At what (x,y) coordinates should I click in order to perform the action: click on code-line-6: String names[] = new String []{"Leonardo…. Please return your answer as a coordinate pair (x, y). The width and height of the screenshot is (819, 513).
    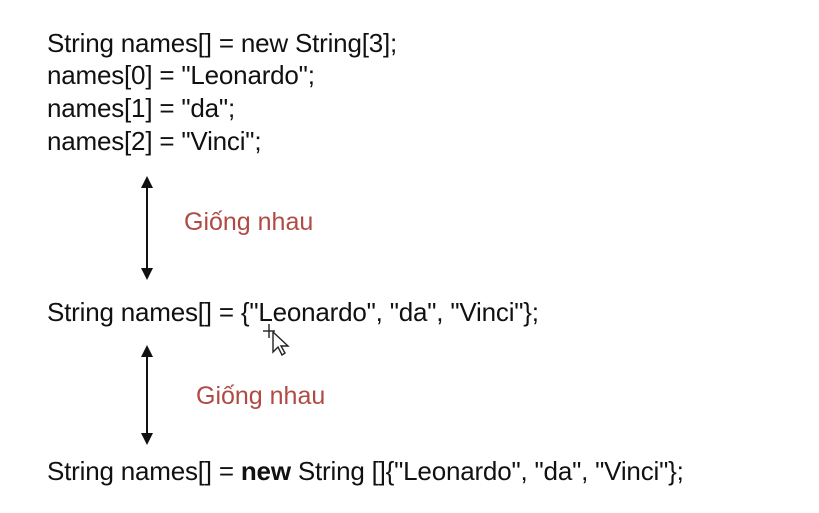
    Looking at the image, I should click on (365, 471).